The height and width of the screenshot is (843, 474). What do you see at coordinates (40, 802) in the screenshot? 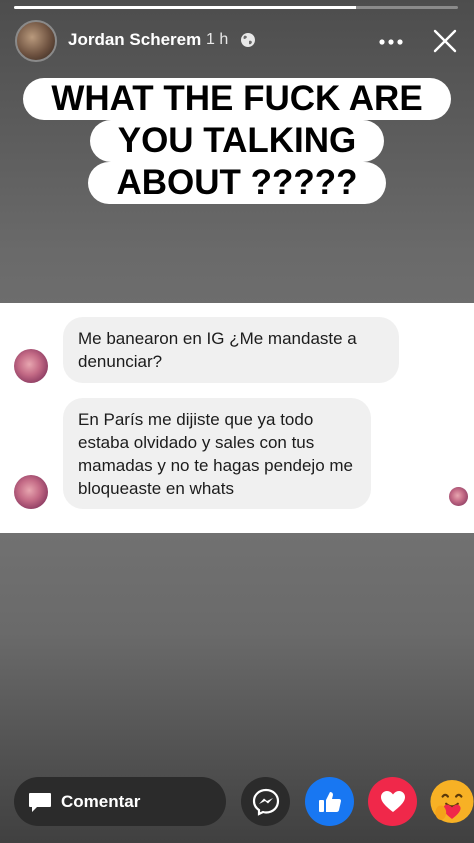
I see `comment-icon` at bounding box center [40, 802].